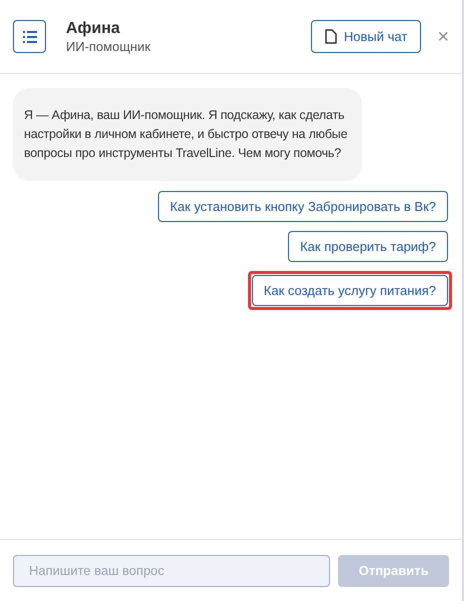 This screenshot has width=464, height=601. I want to click on question-field: Напишите ваш вопрос, so click(171, 570).